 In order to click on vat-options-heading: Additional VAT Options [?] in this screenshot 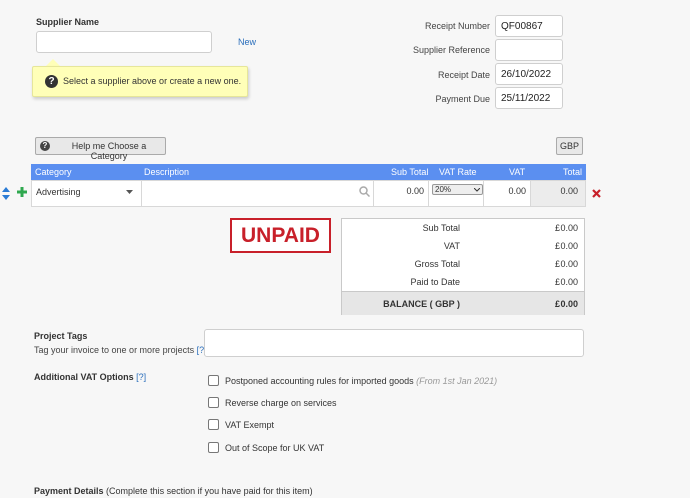, I will do `click(90, 377)`.